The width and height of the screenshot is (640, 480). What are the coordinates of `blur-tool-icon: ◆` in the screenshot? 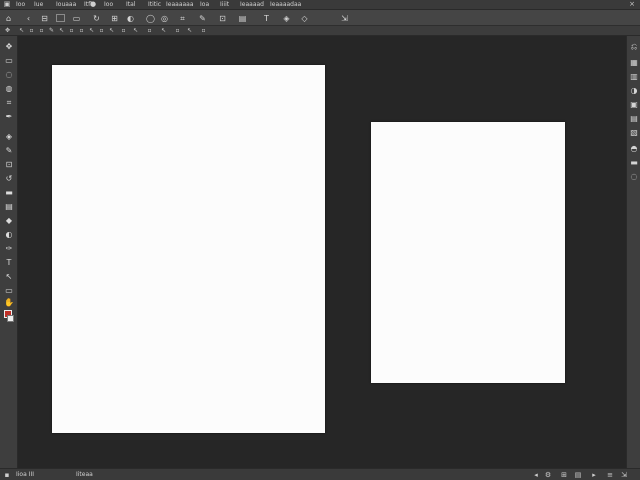 It's located at (9, 220).